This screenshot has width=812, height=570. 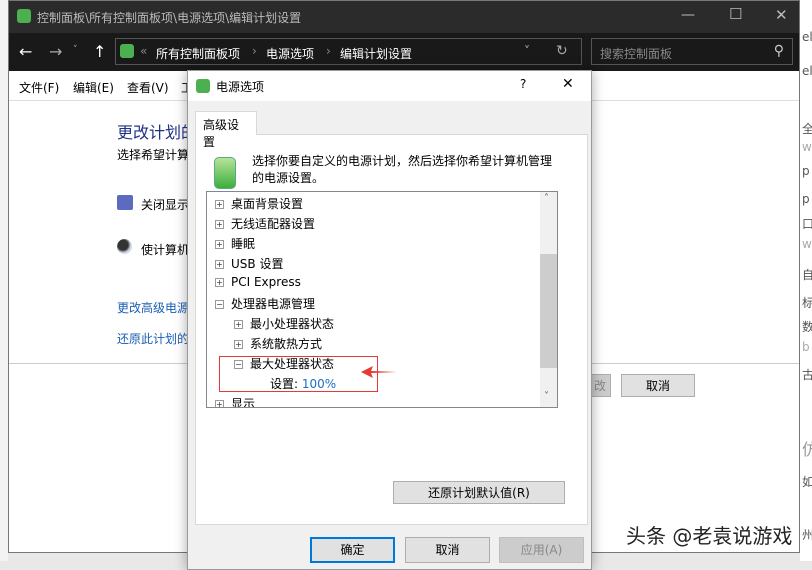 What do you see at coordinates (807, 327) in the screenshot?
I see `fragment: 数` at bounding box center [807, 327].